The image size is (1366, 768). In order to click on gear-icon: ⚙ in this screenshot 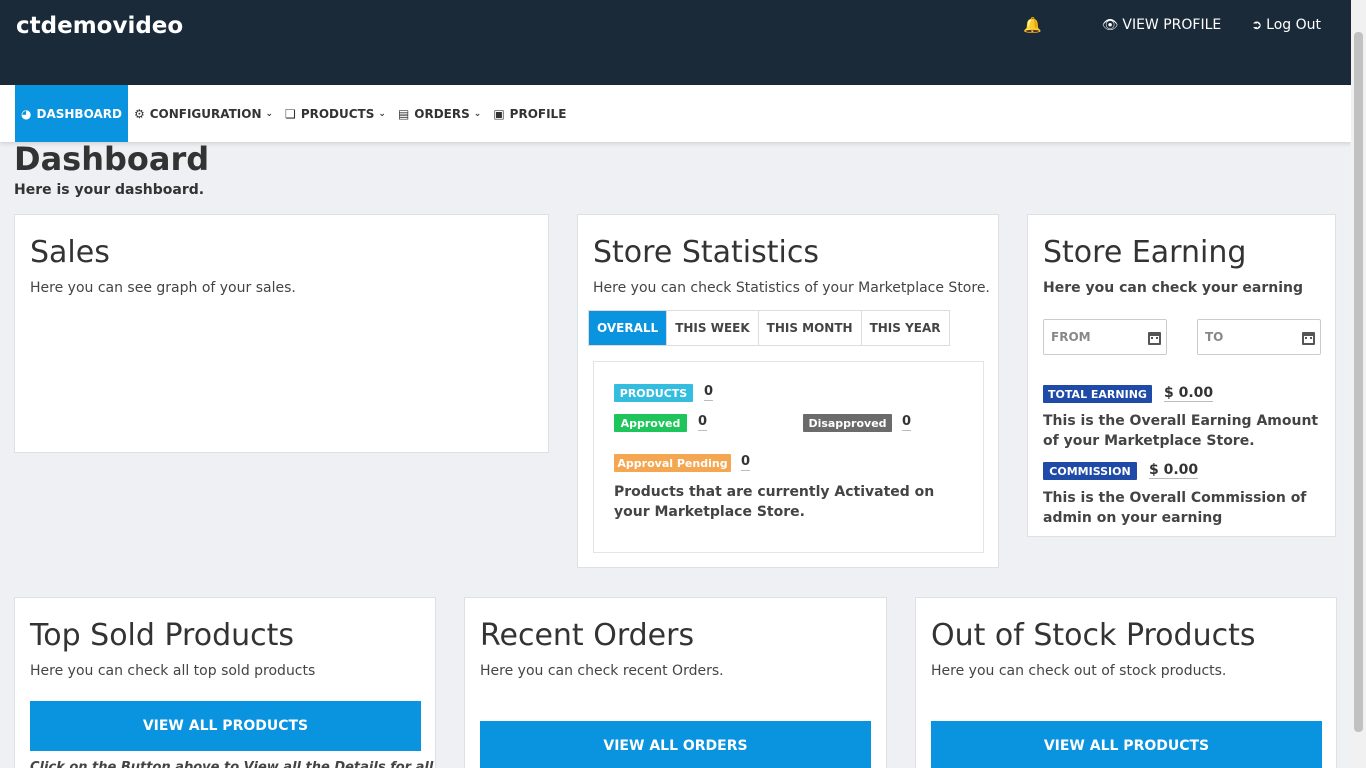, I will do `click(139, 113)`.